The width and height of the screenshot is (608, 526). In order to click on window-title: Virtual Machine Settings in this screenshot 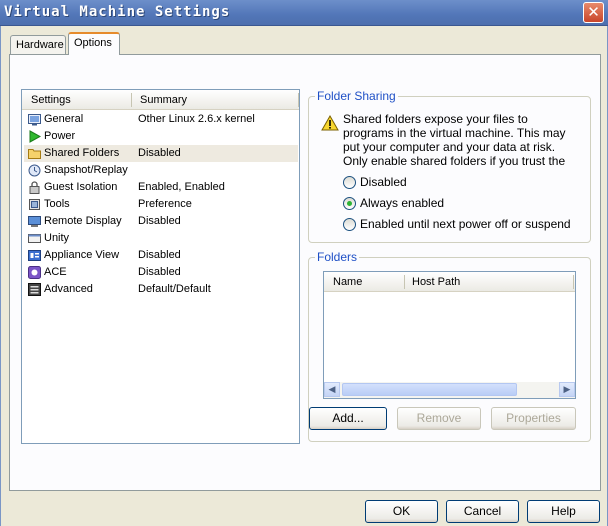, I will do `click(117, 12)`.